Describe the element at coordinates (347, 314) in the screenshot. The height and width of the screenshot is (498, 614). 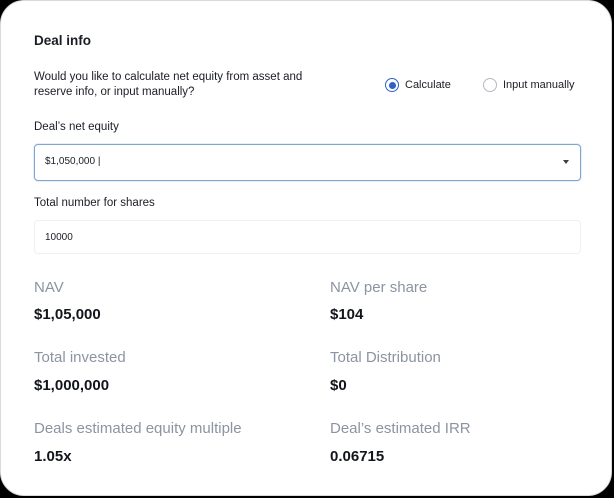
I see `nav-per-share-value: $104` at that location.